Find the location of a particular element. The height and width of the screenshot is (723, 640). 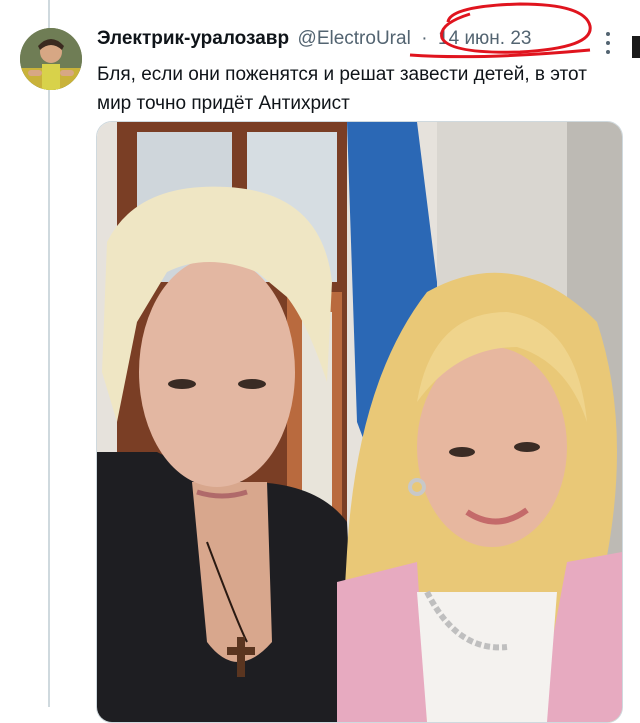

more-vertical-icon is located at coordinates (608, 43).